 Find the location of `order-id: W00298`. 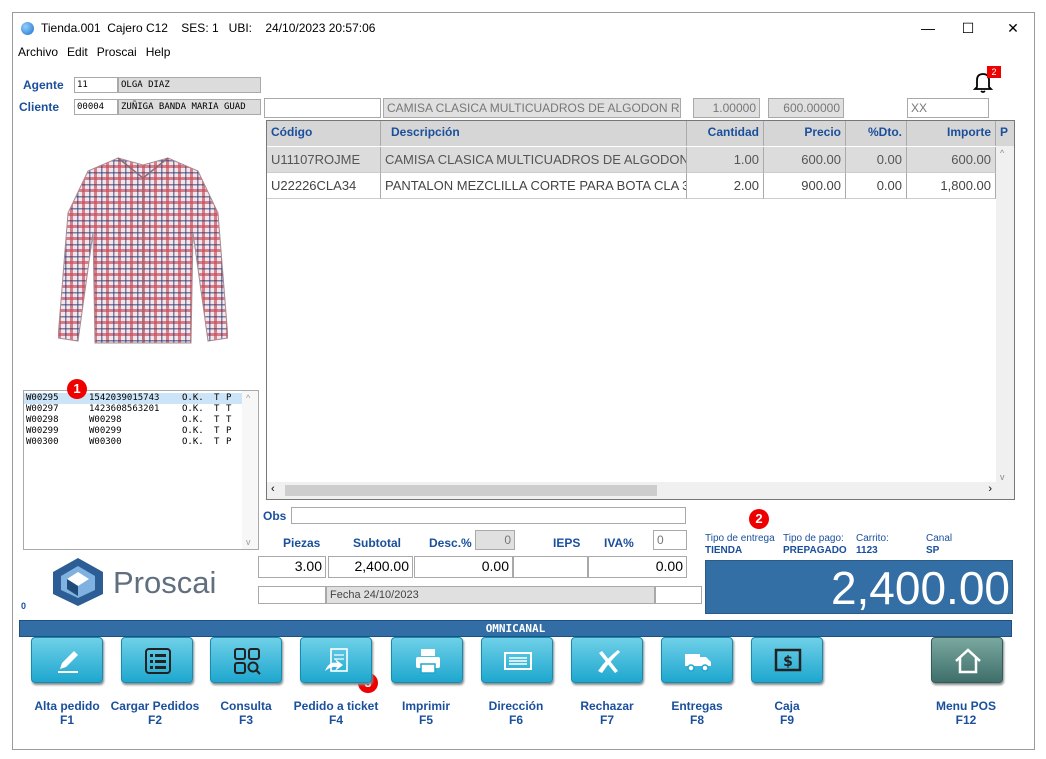

order-id: W00298 is located at coordinates (42, 420).